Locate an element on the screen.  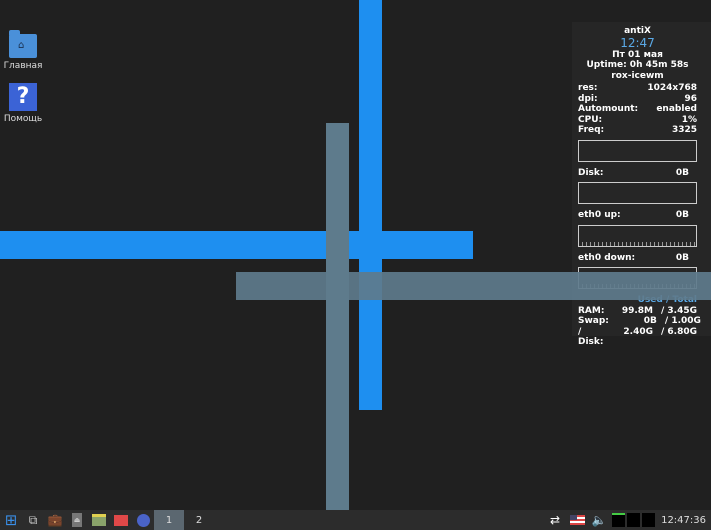
mem-disk: / Disk: 2.40G/ 6.80G is located at coordinates (637, 337).